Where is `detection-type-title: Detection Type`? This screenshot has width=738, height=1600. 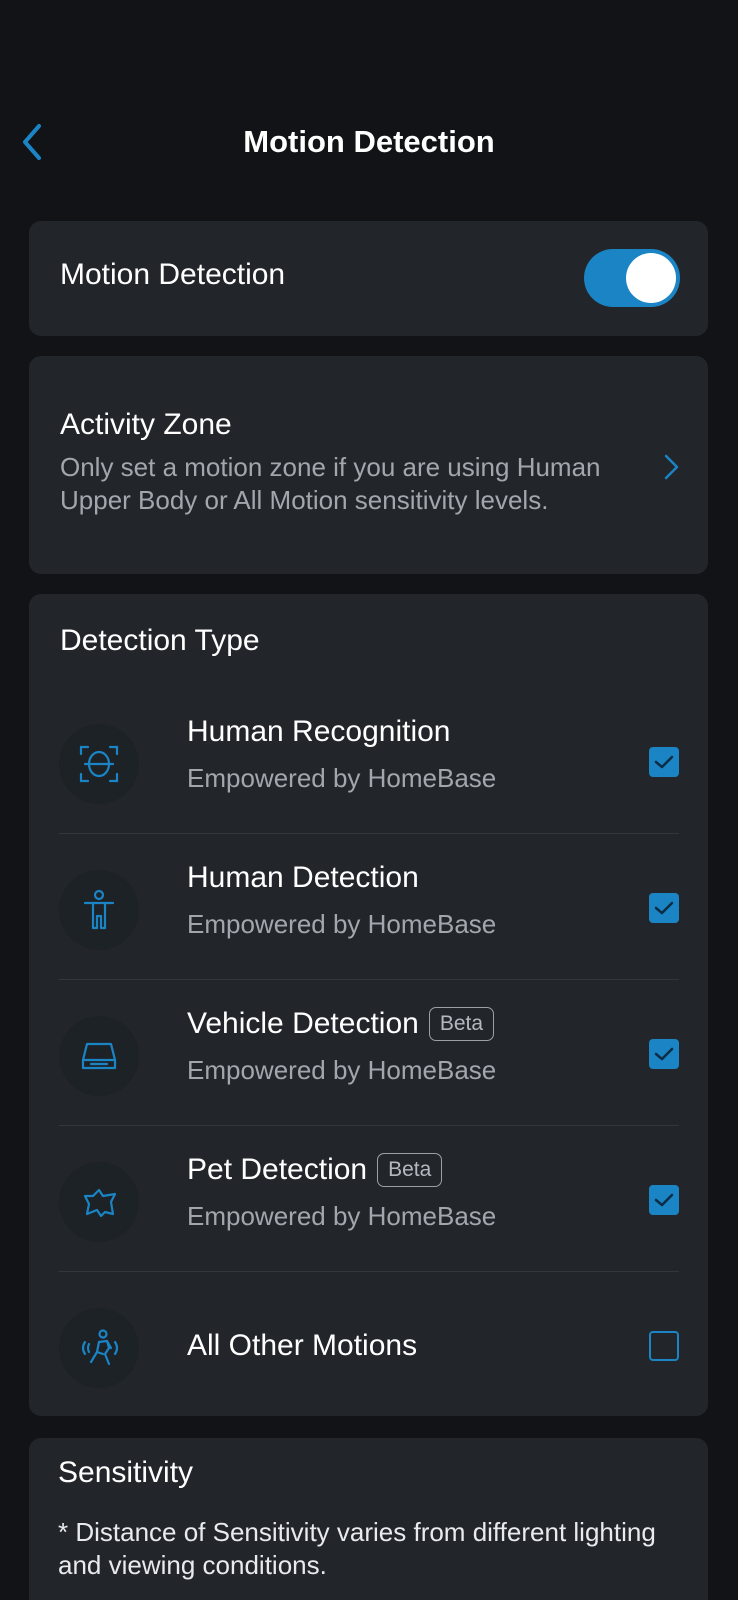 detection-type-title: Detection Type is located at coordinates (160, 640).